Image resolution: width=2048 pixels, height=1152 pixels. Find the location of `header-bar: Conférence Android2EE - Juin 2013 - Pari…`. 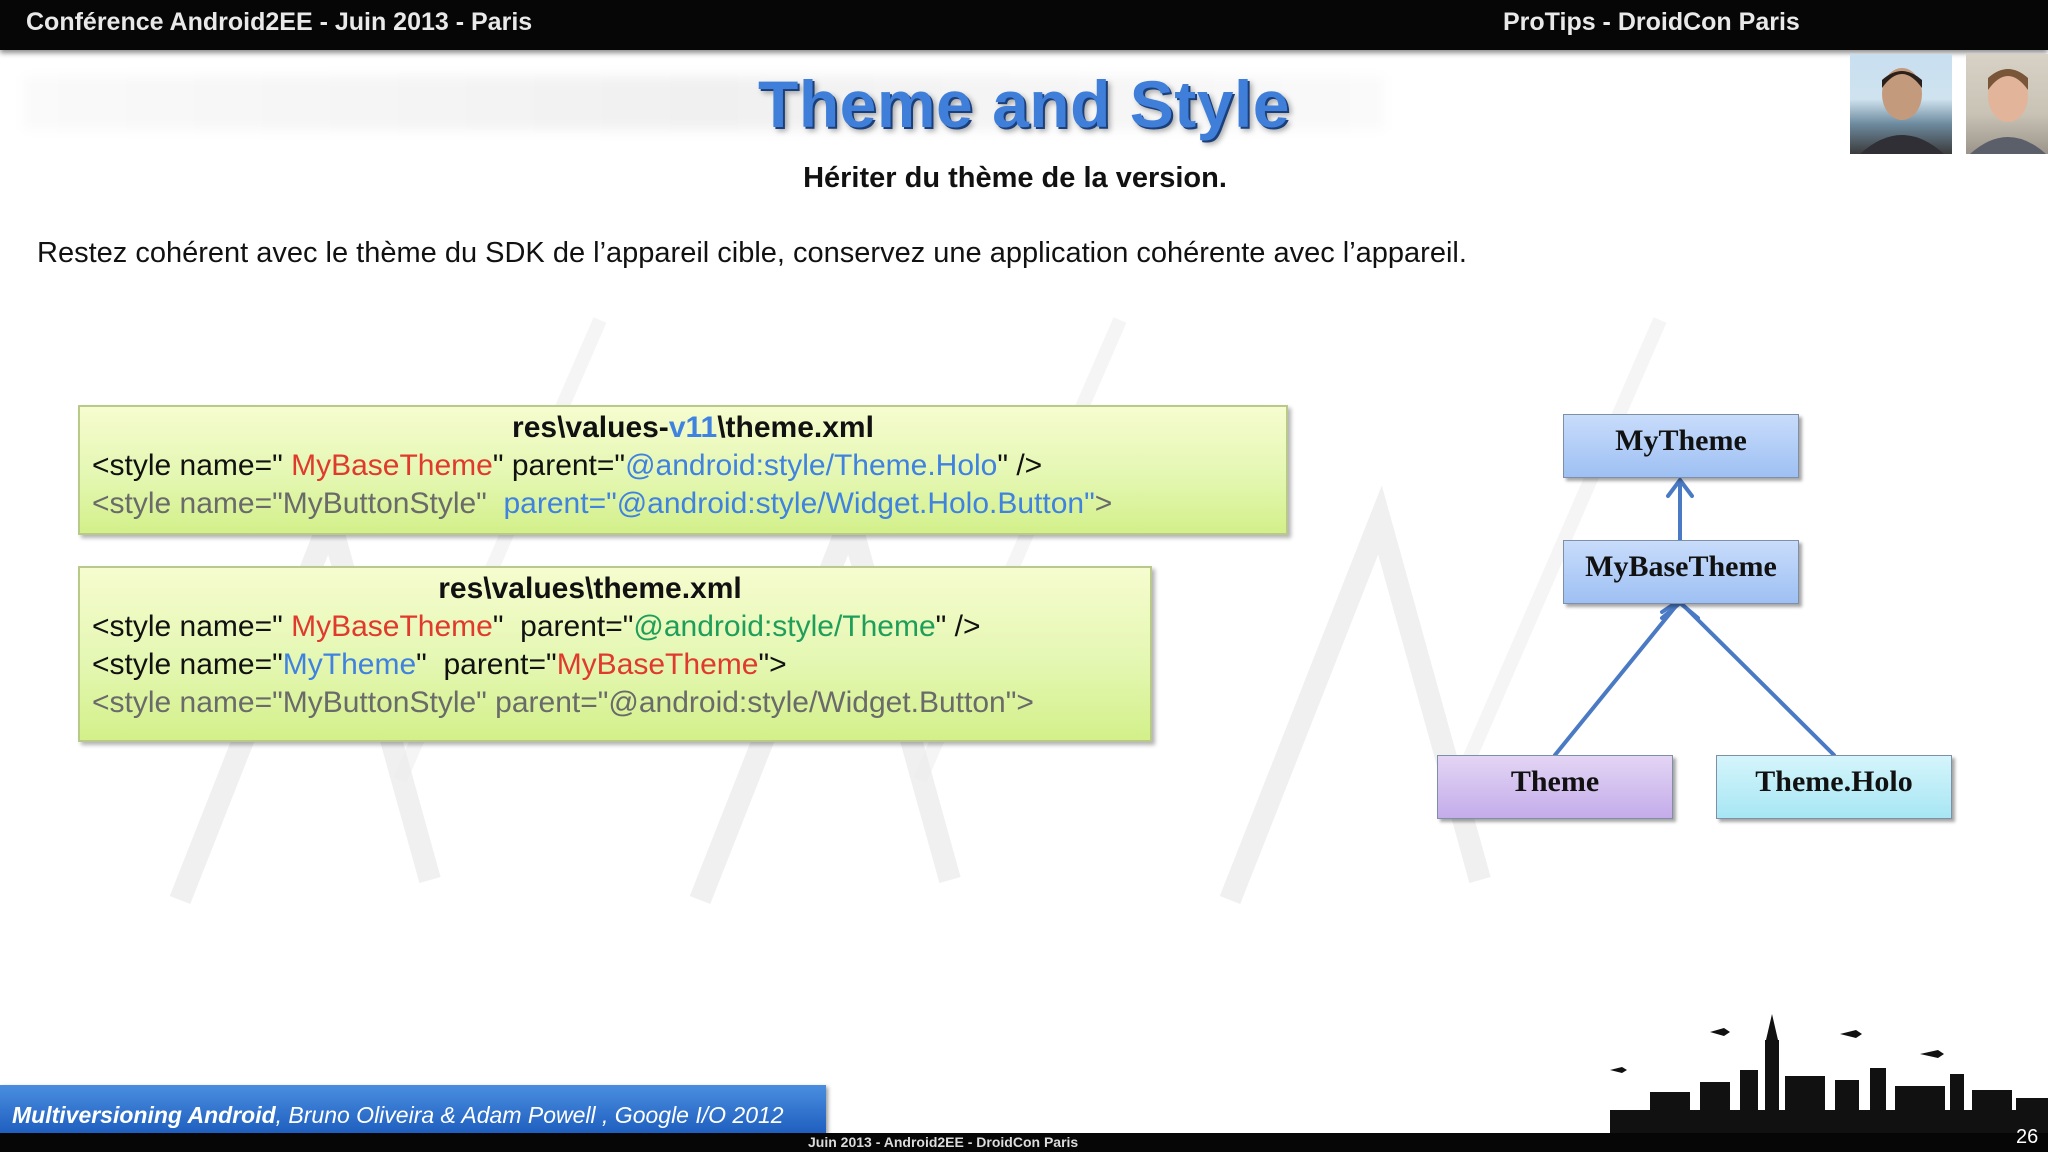

header-bar: Conférence Android2EE - Juin 2013 - Pari… is located at coordinates (1024, 25).